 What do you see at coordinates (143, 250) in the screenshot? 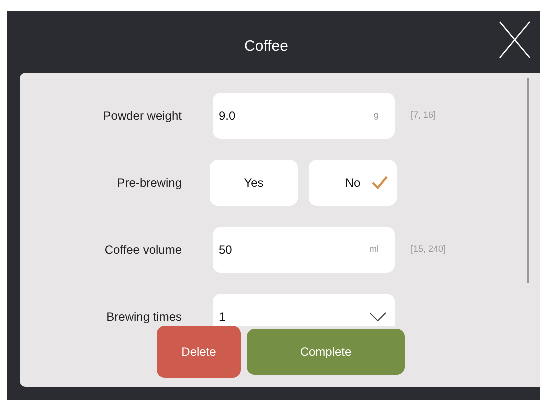
I see `field-label: Coffee volume` at bounding box center [143, 250].